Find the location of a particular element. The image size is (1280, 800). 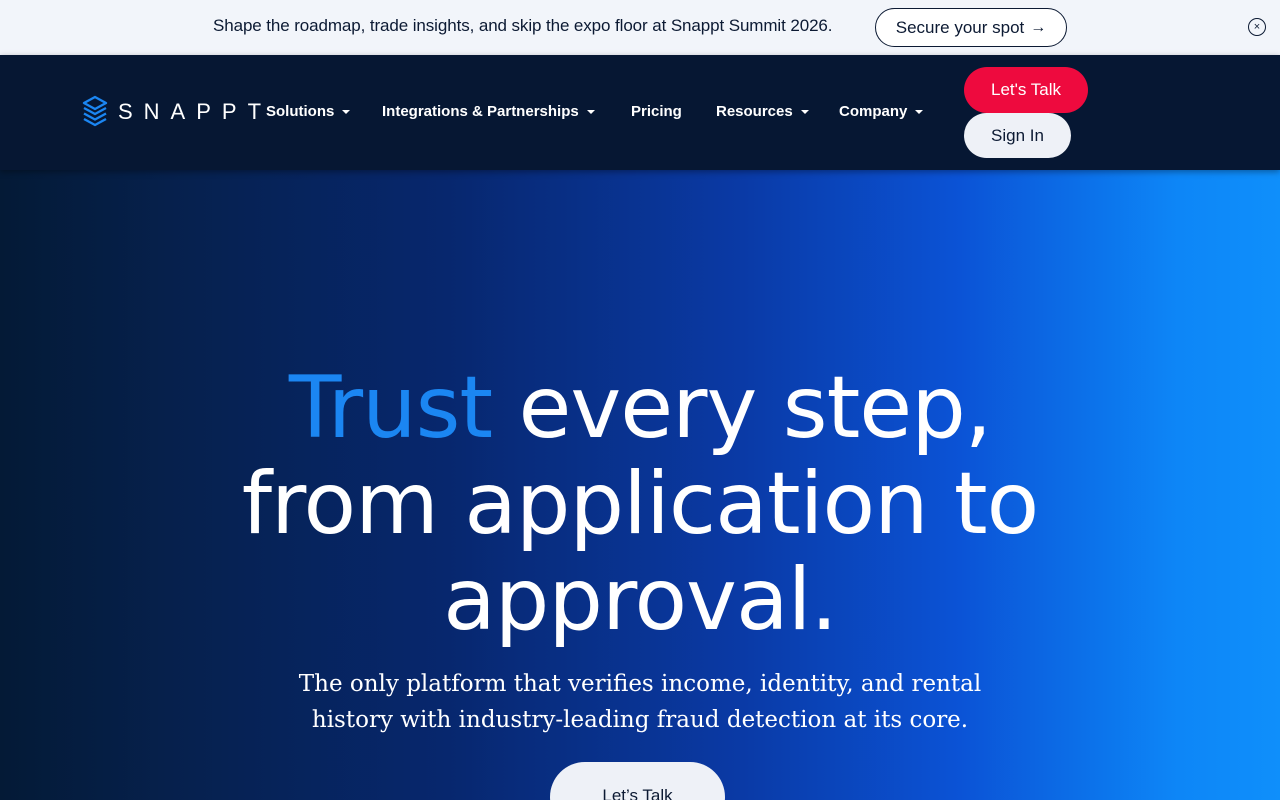

snappt-logo: SNAPPT is located at coordinates (177, 112).